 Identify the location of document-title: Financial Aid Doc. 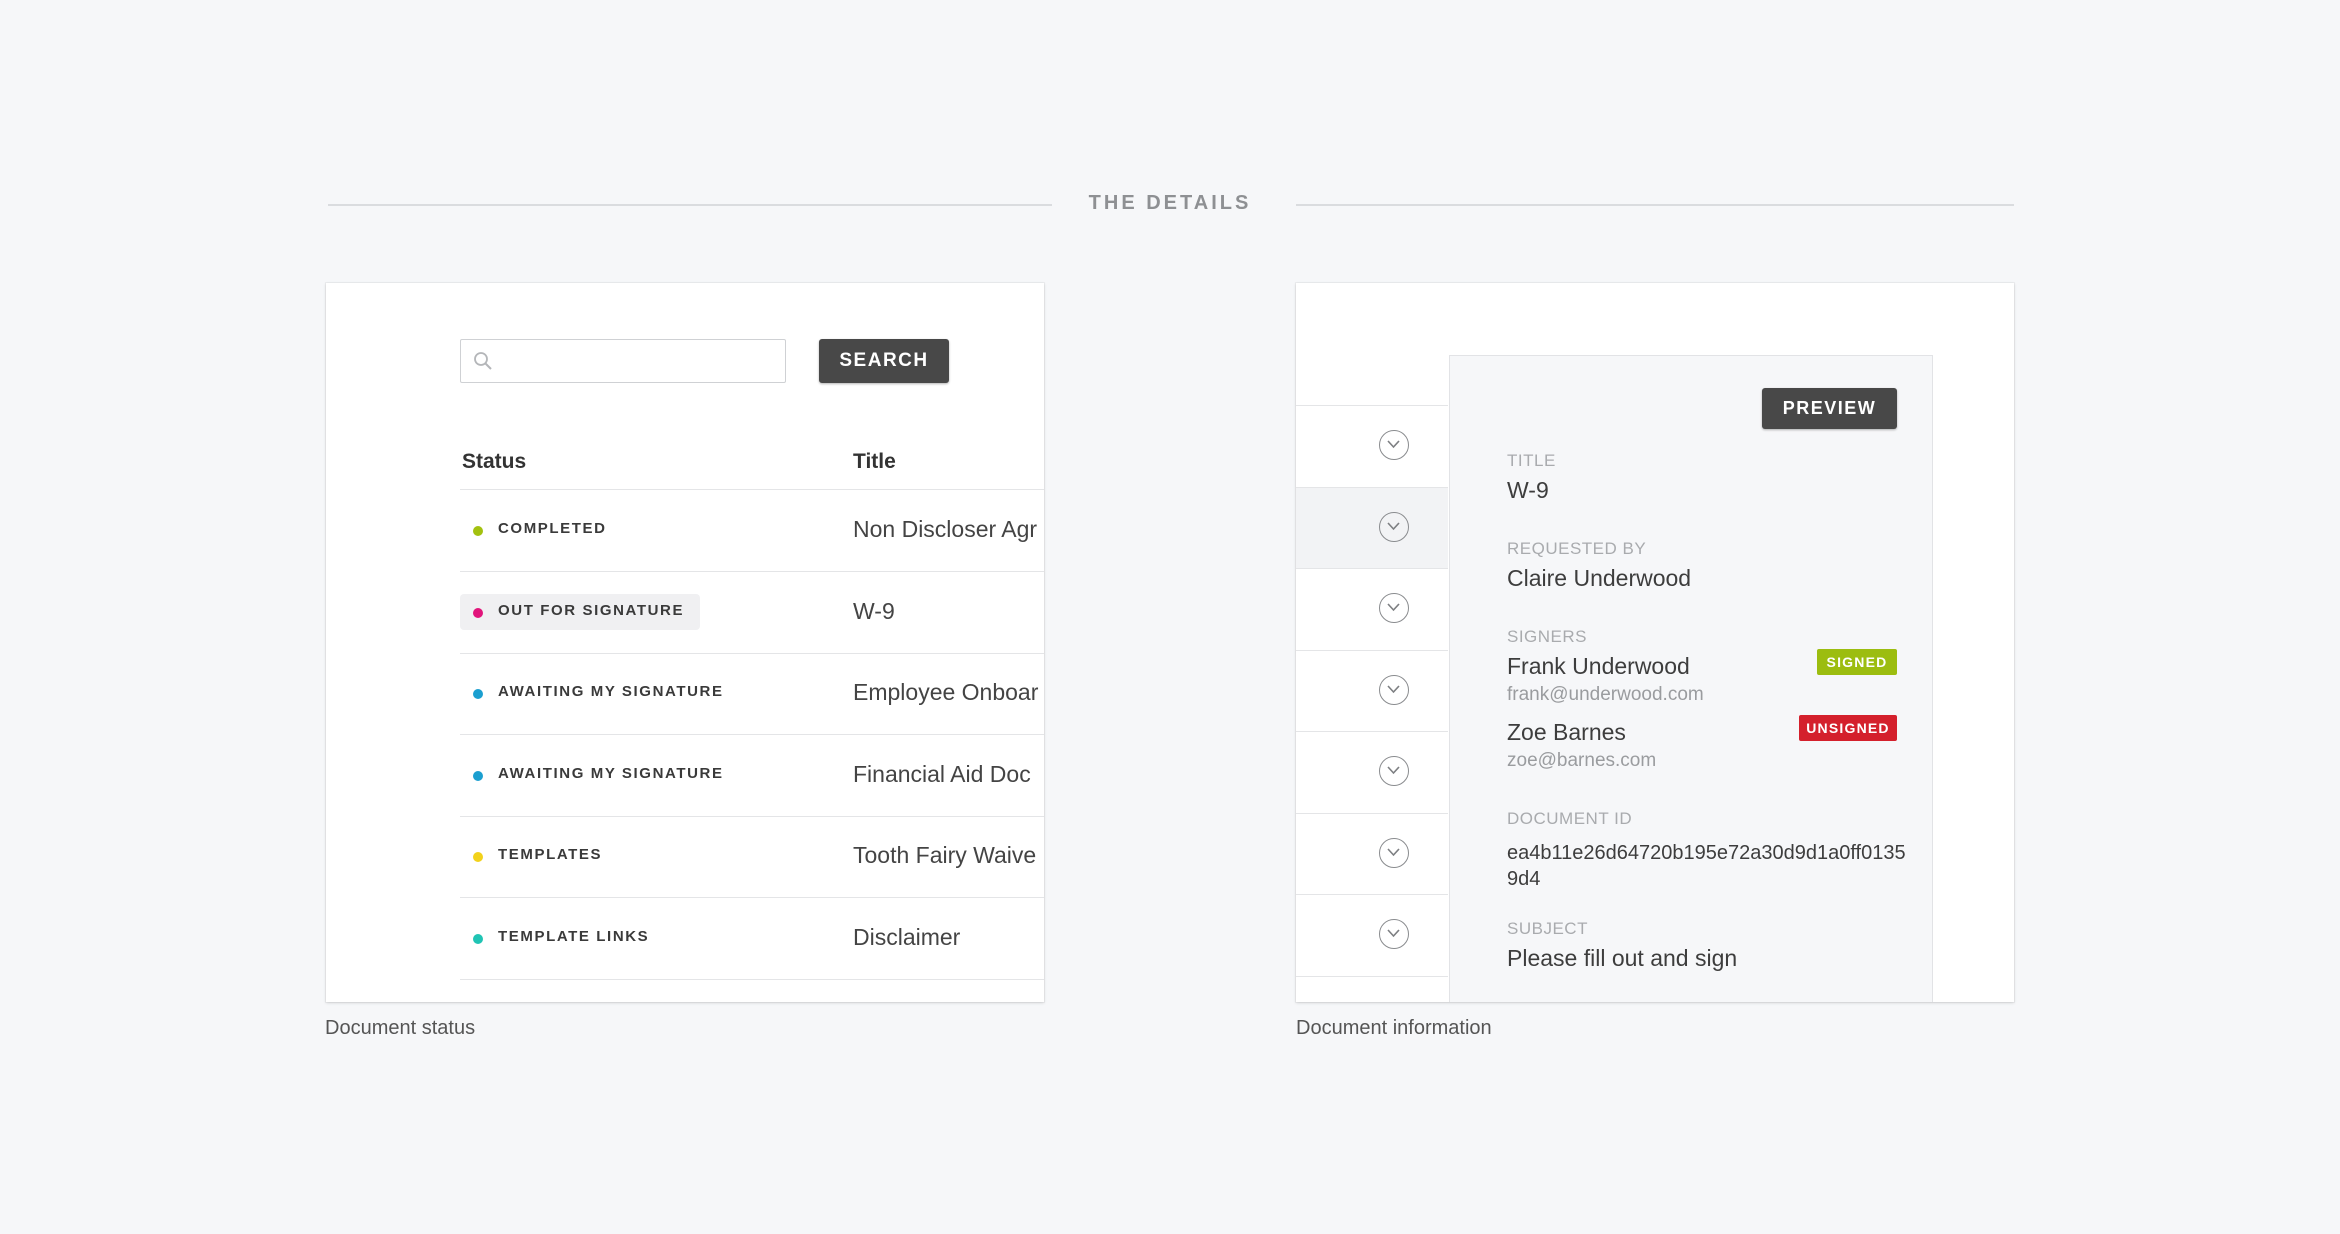
(942, 774).